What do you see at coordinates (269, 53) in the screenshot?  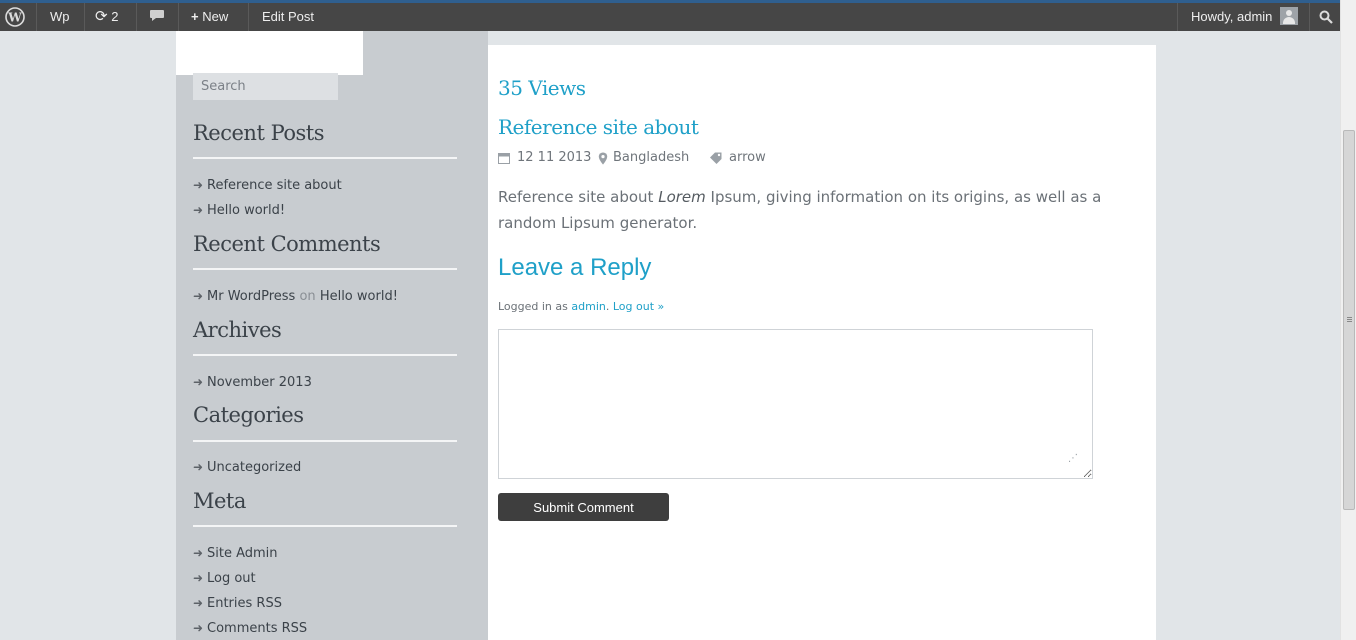 I see `site-logo-area` at bounding box center [269, 53].